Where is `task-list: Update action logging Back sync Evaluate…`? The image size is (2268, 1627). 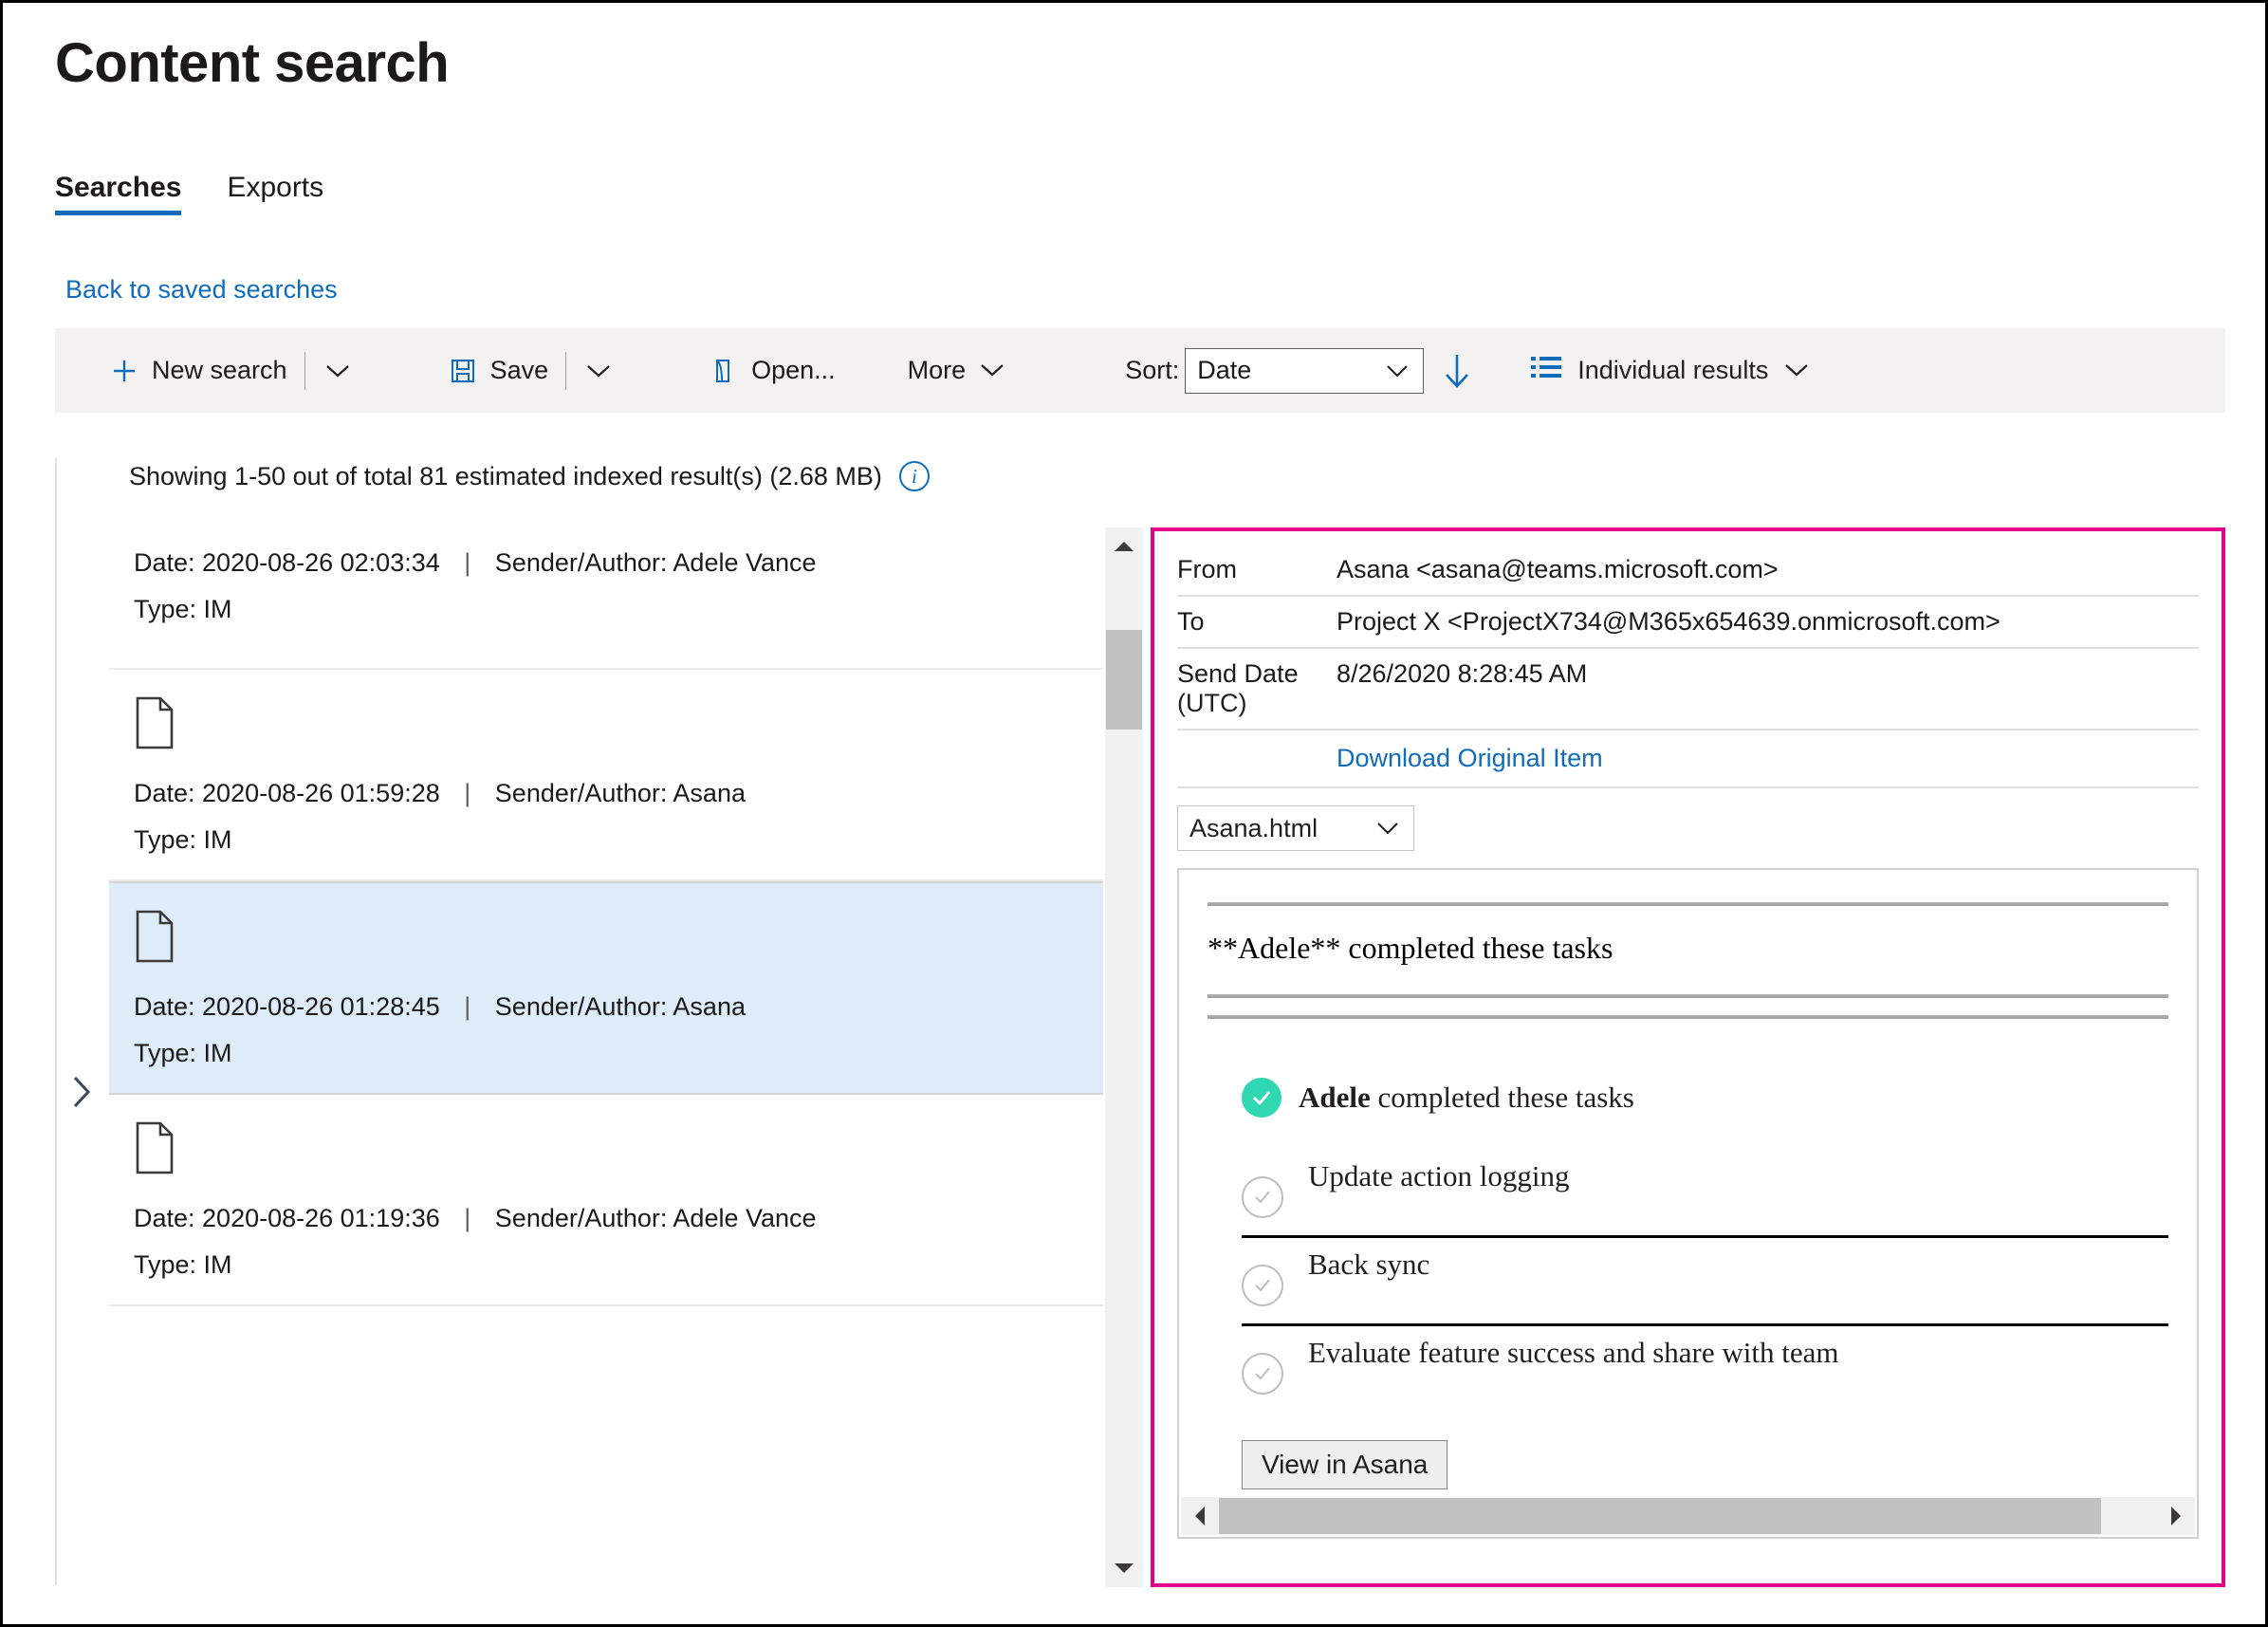 task-list: Update action logging Back sync Evaluate… is located at coordinates (1705, 1281).